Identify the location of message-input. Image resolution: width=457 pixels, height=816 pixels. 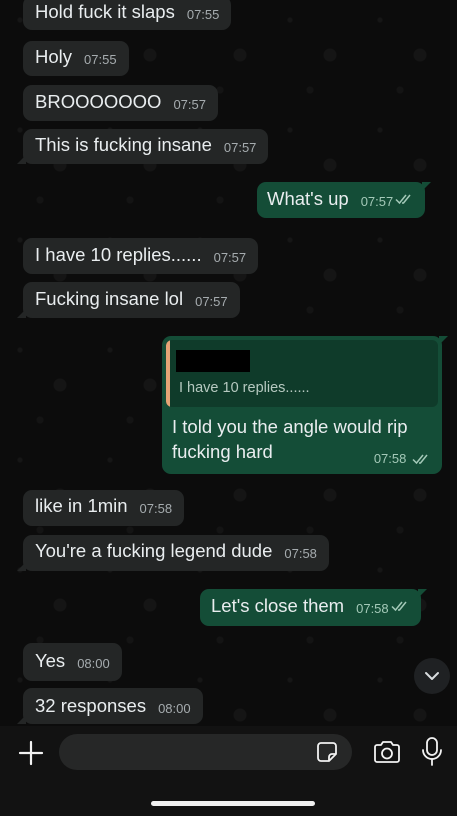
(205, 752).